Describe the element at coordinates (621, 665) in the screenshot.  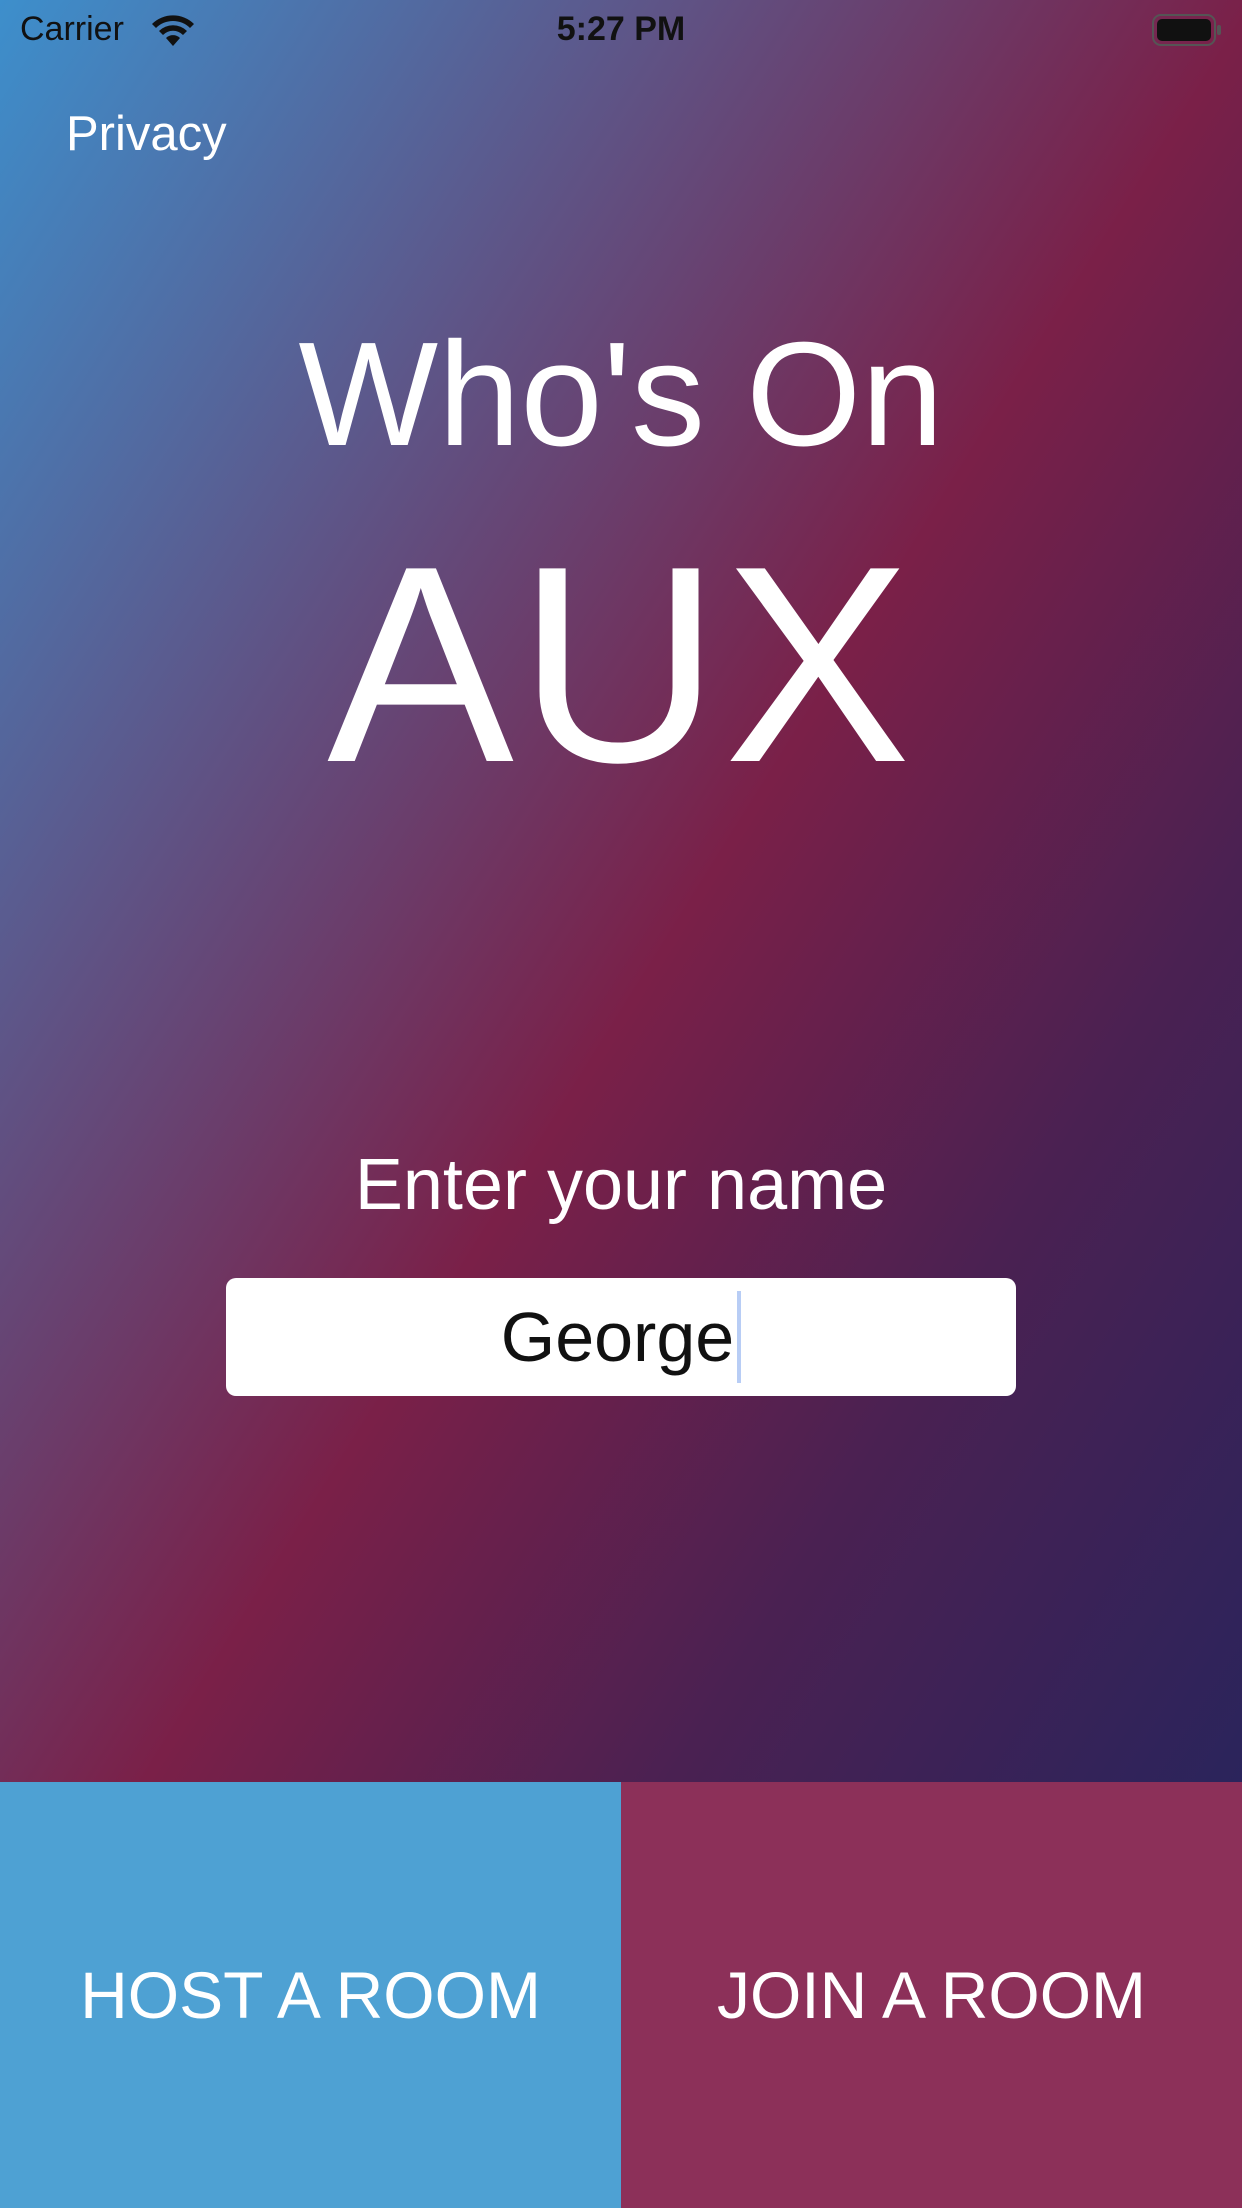
I see `app-title-line2: AUX` at that location.